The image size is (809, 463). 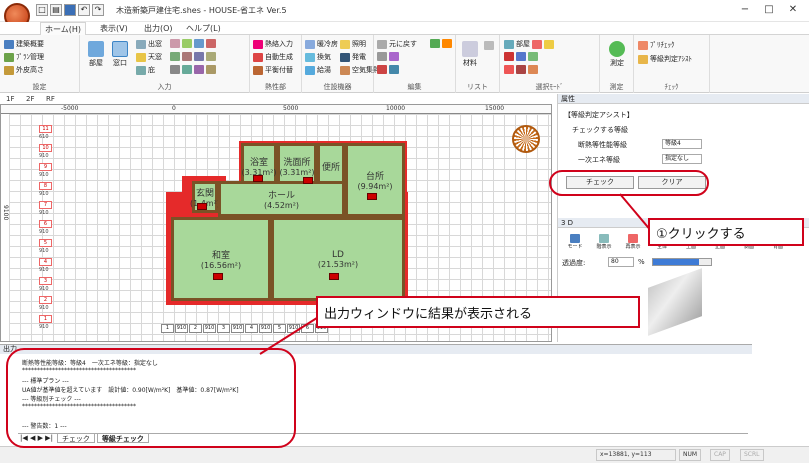 I want to click on select-row3, so click(x=521, y=69).